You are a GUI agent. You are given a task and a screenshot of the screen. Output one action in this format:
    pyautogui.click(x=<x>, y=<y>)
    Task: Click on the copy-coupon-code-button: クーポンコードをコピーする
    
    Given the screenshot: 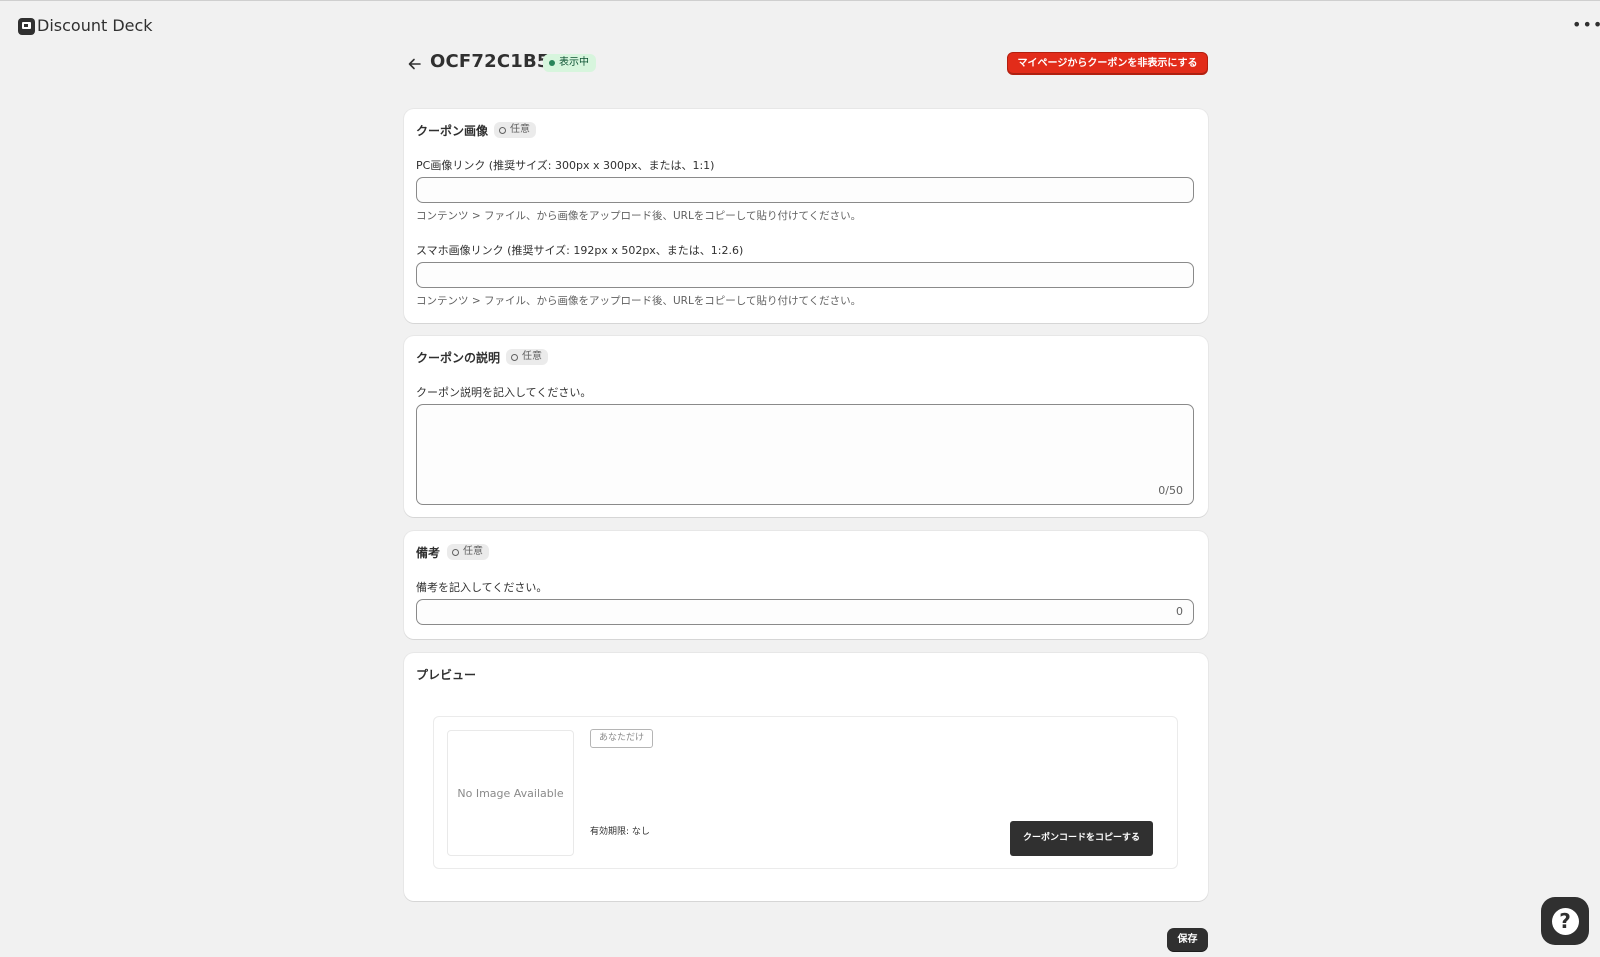 What is the action you would take?
    pyautogui.click(x=1081, y=838)
    